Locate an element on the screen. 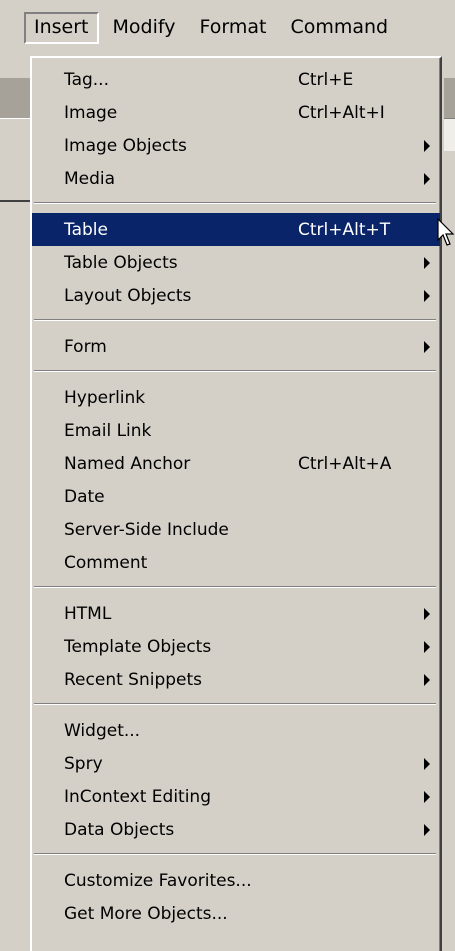  toolbar-field-right is located at coordinates (449, 134).